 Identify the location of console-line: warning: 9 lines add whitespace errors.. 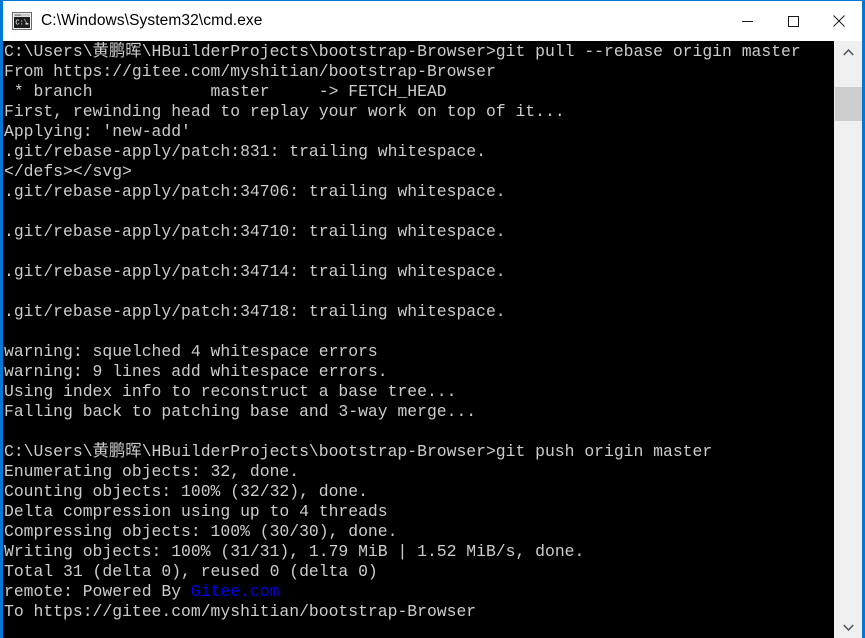
(196, 371).